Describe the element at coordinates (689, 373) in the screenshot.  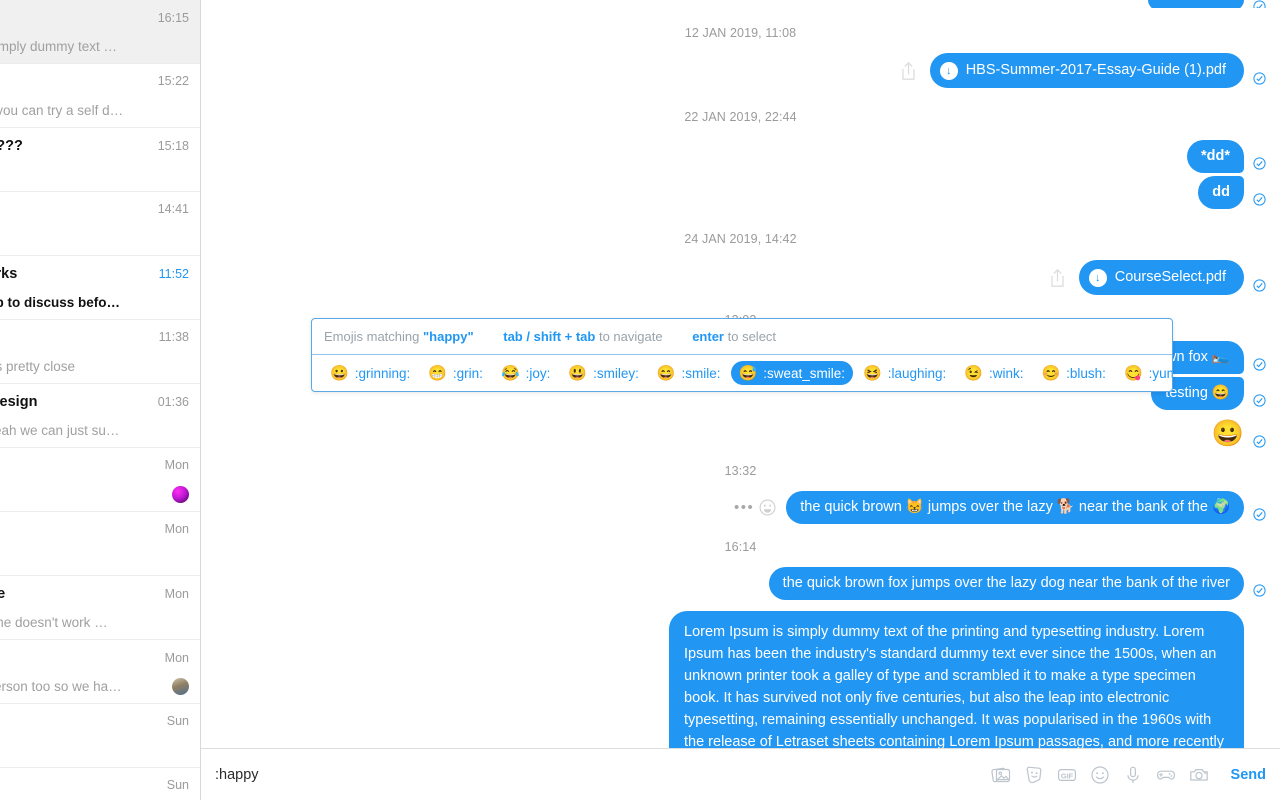
I see `emoji-suggestion-item: 😄:smile:` at that location.